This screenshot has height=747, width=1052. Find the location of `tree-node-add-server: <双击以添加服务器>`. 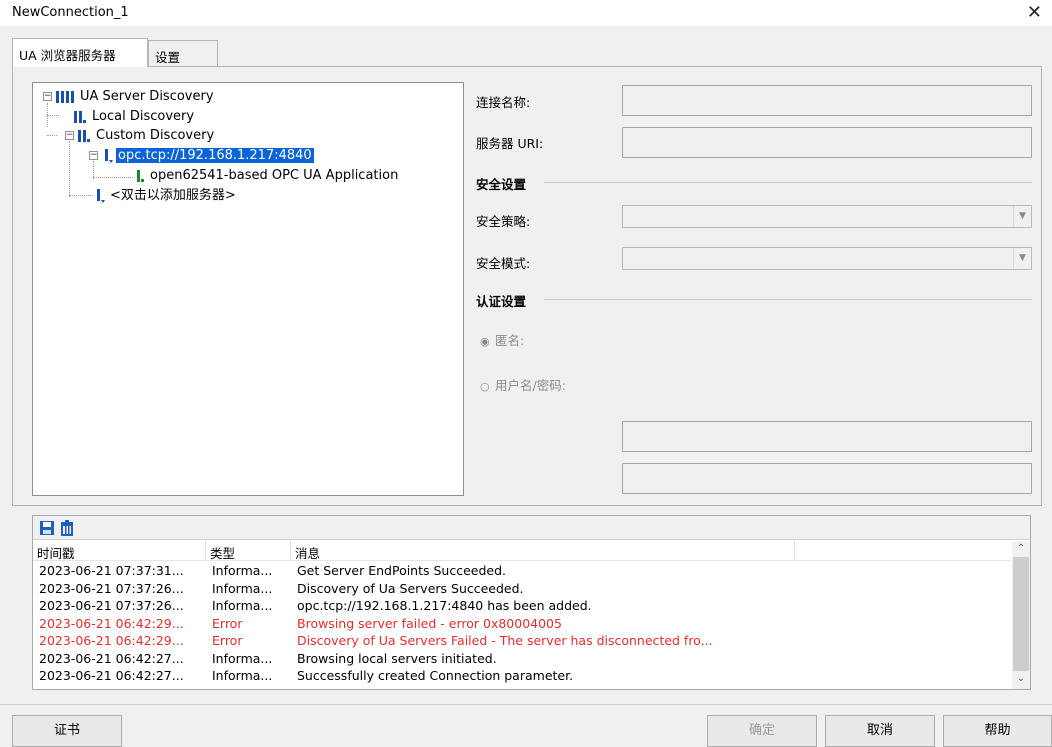

tree-node-add-server: <双击以添加服务器> is located at coordinates (166, 196).